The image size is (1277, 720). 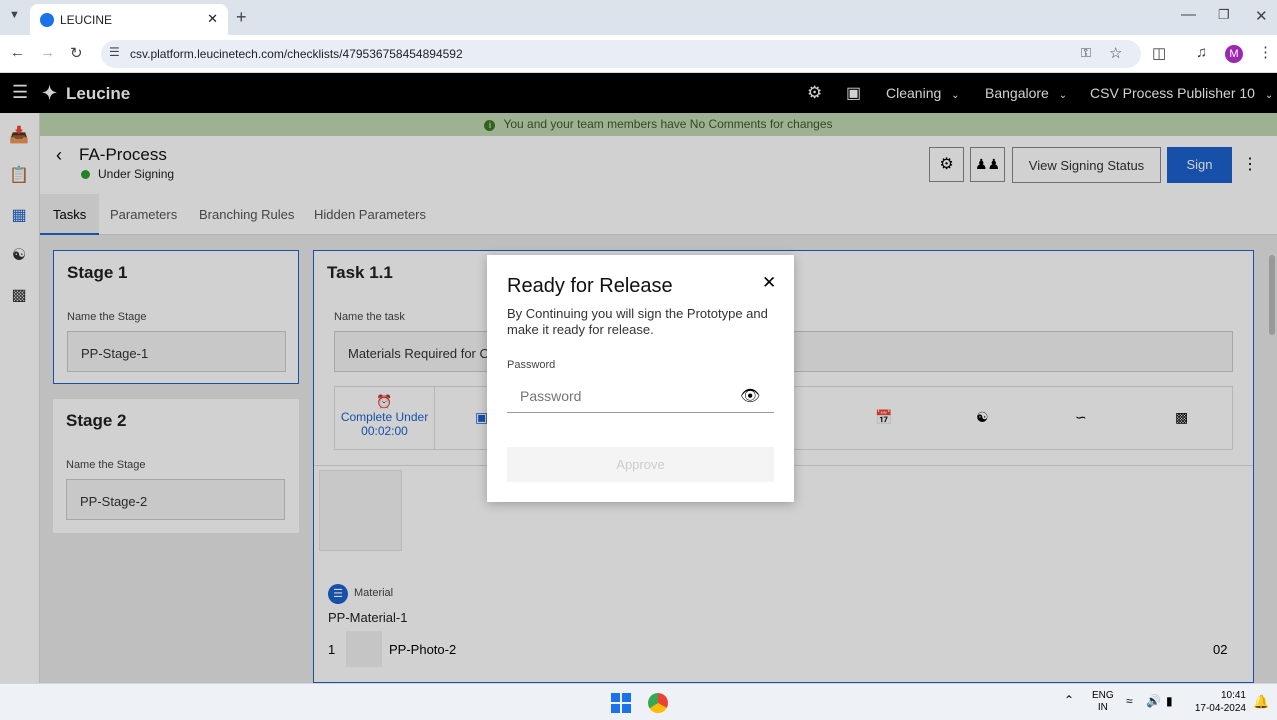 I want to click on volume-icon: 🔊, so click(x=1153, y=701).